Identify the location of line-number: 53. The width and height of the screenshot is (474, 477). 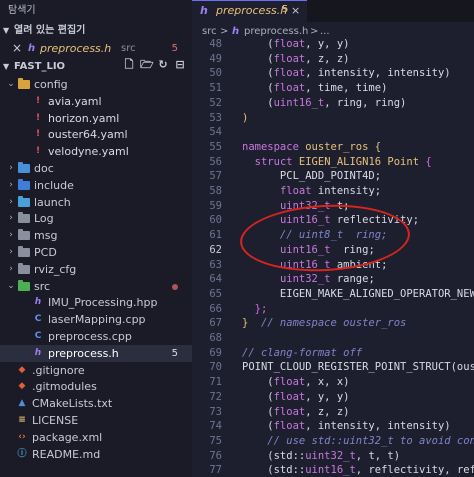
(215, 117).